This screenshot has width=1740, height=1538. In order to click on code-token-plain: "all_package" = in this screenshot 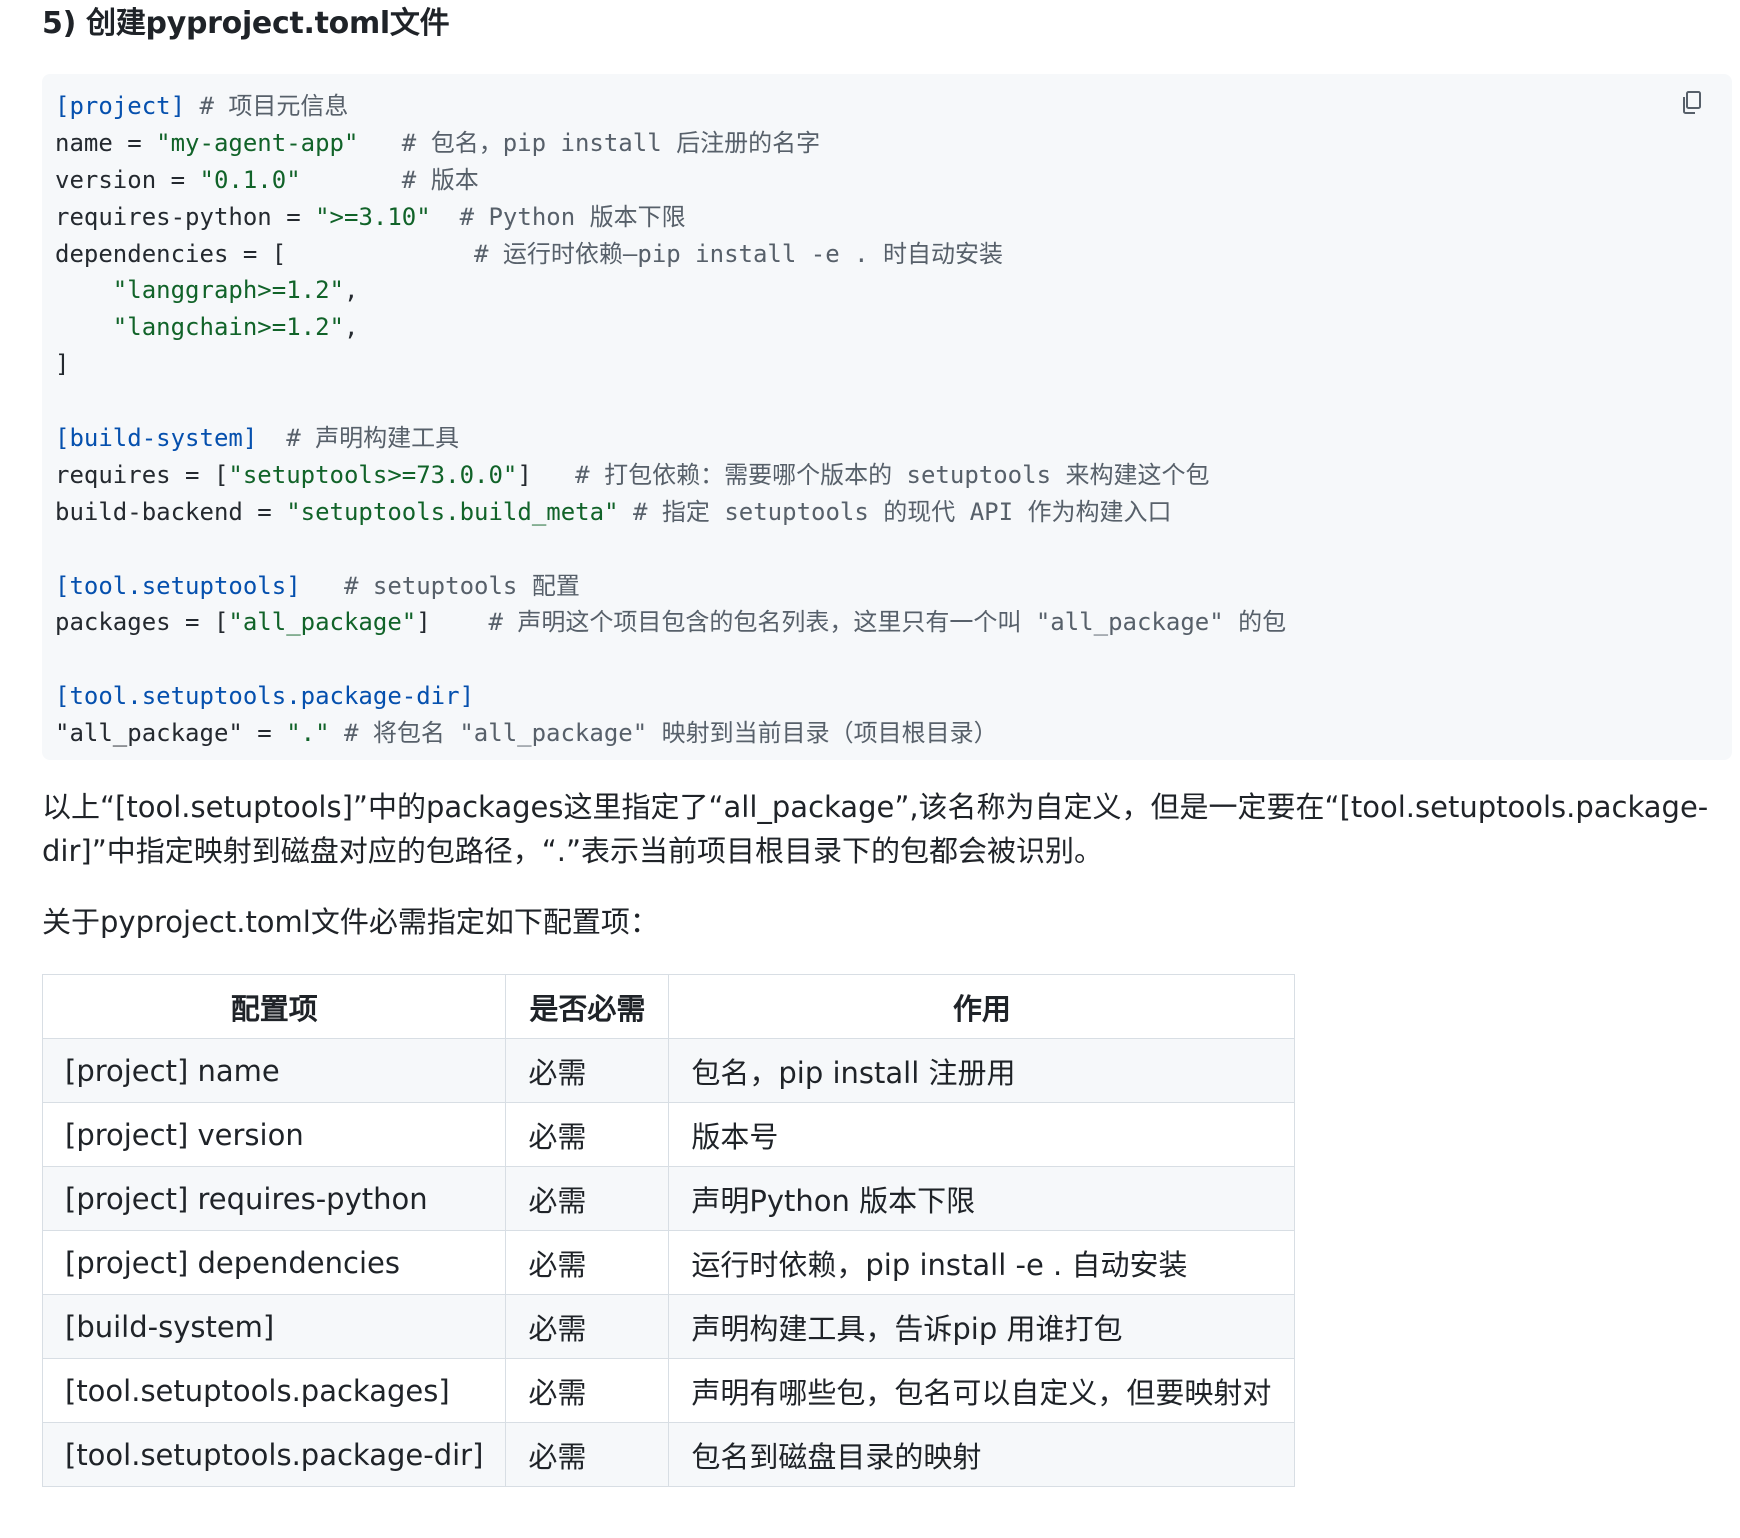, I will do `click(171, 733)`.